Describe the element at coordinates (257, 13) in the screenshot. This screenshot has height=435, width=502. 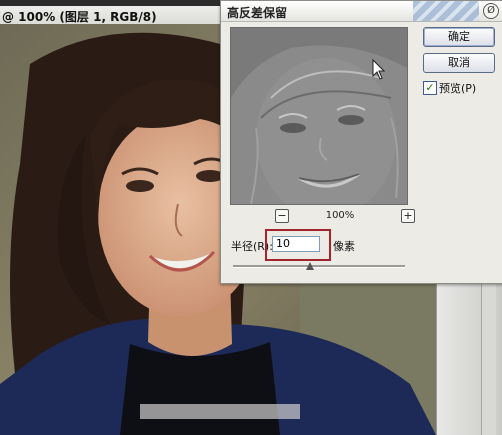
I see `dialog-title: 高反差保留` at that location.